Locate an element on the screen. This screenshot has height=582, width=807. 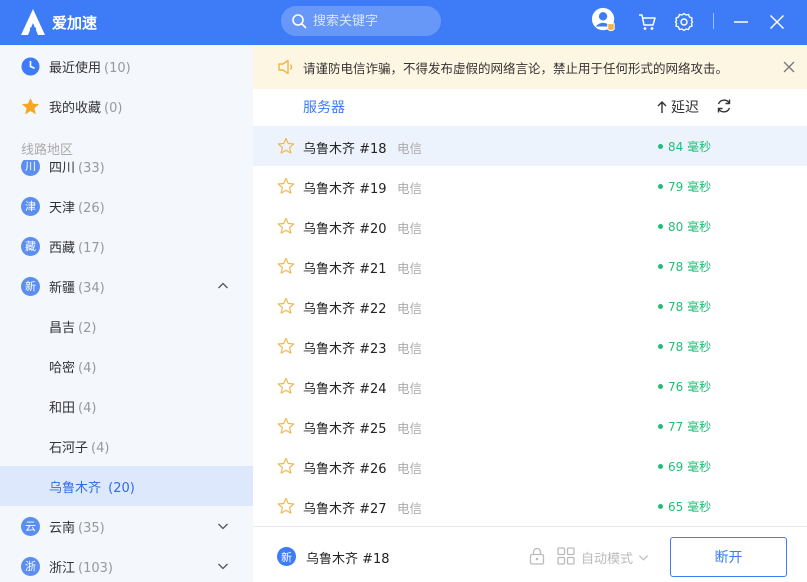
cart-icon is located at coordinates (647, 22).